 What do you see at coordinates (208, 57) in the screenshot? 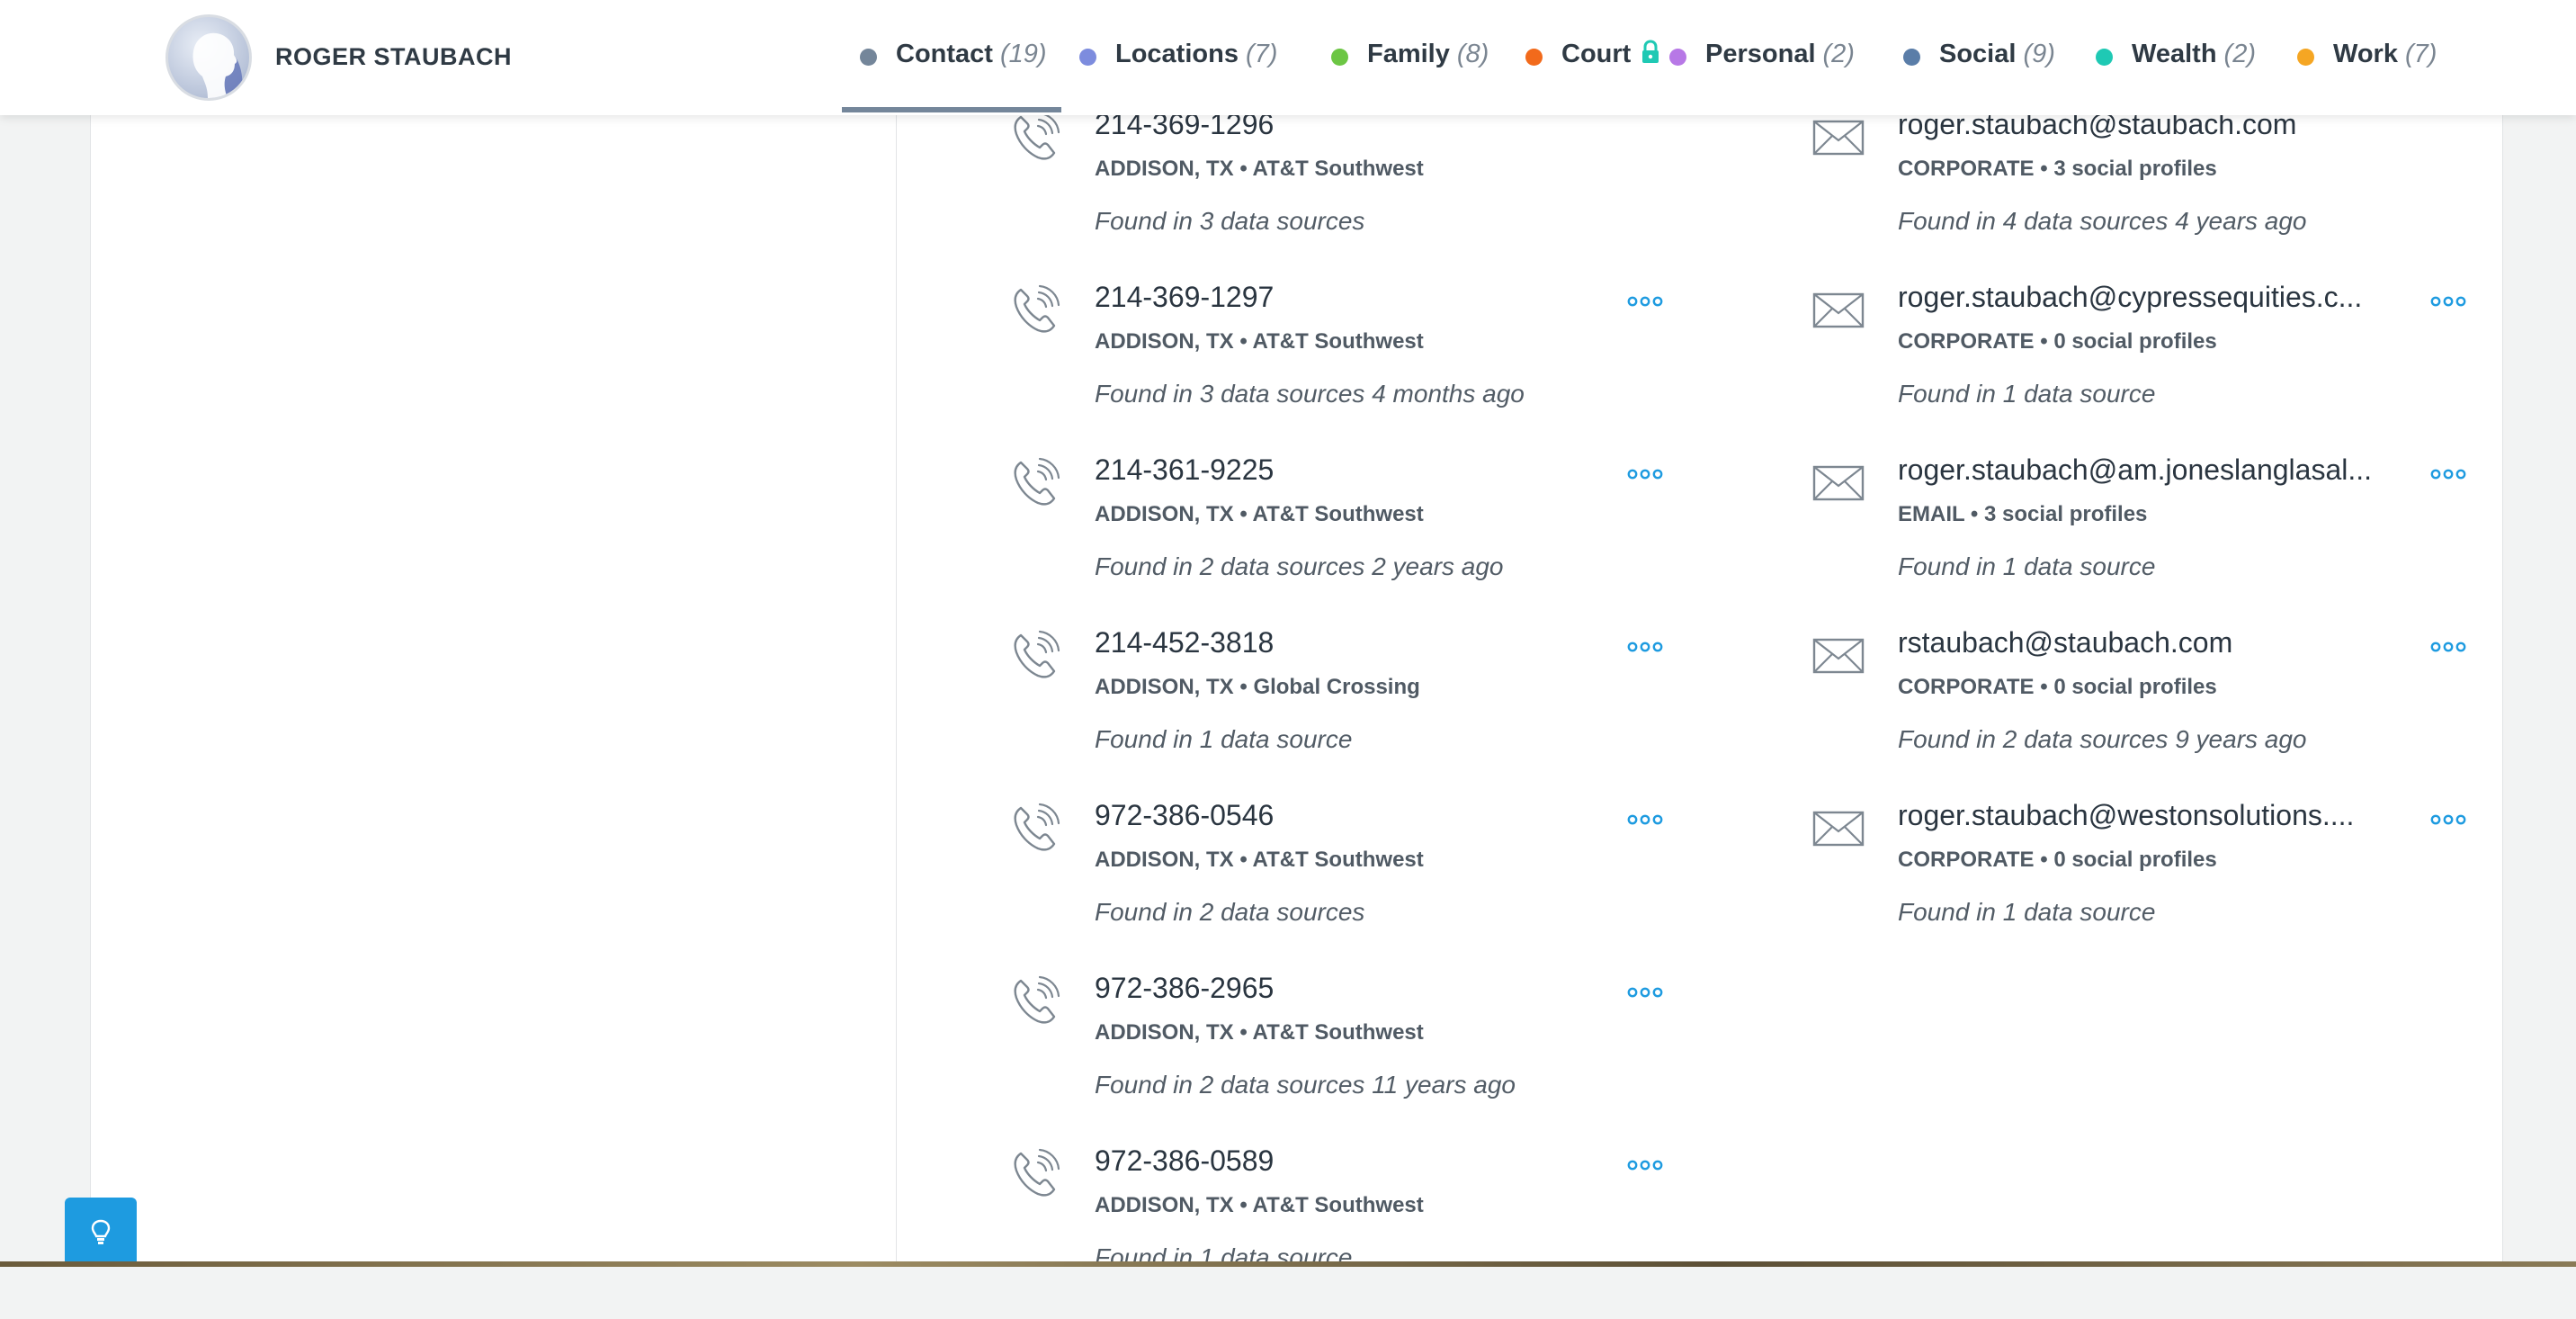
I see `avatar` at bounding box center [208, 57].